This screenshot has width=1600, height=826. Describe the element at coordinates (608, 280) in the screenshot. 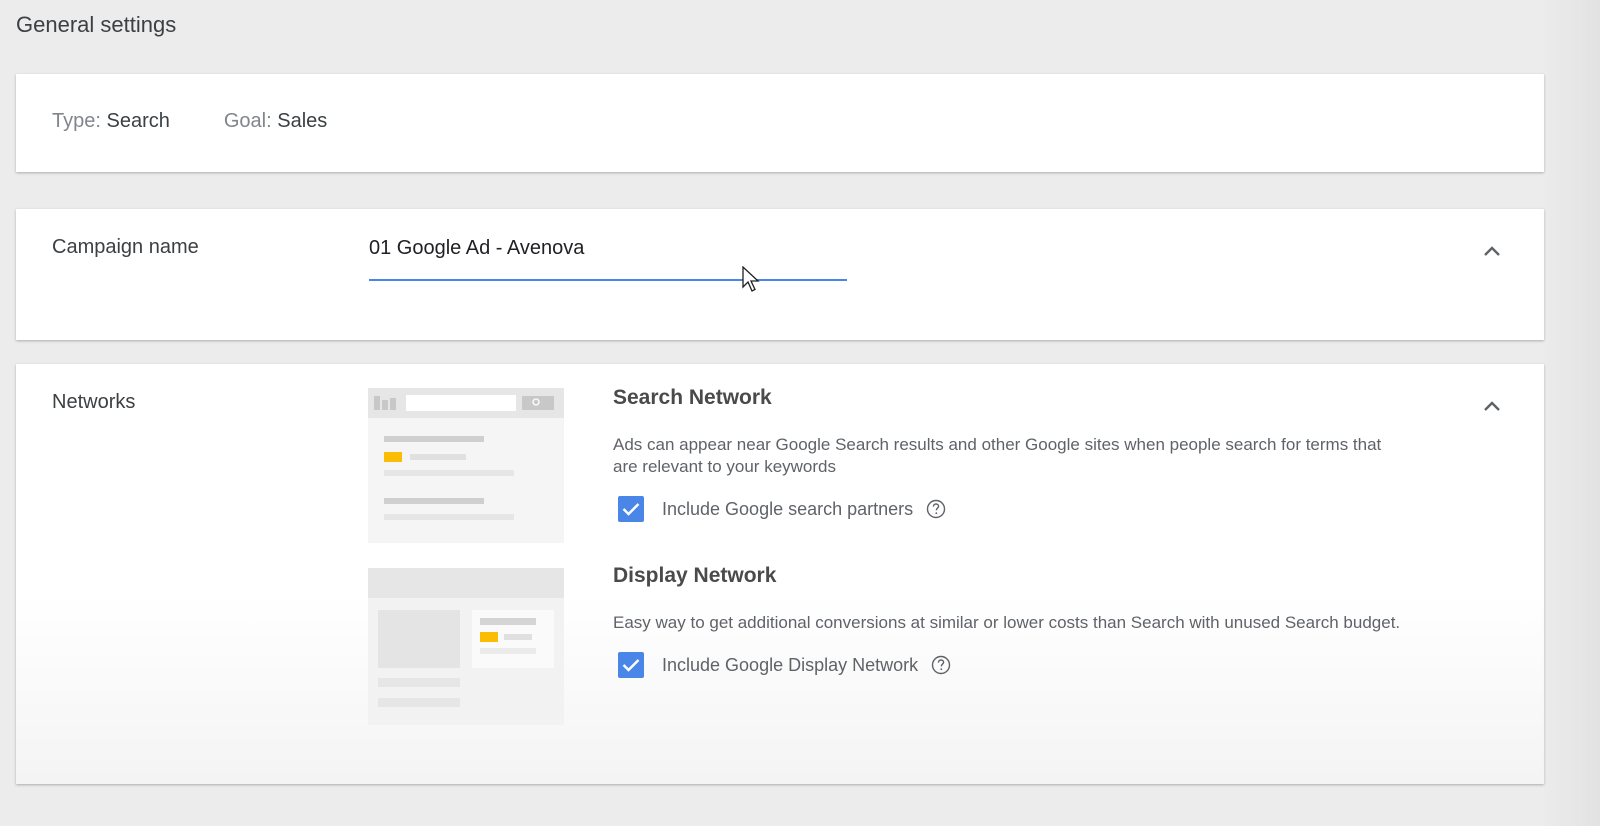

I see `input-focus-underline` at that location.